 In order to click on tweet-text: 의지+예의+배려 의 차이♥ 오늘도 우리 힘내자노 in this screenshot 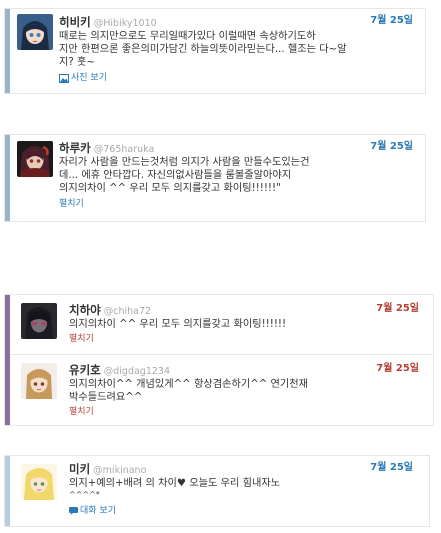, I will do `click(245, 483)`.